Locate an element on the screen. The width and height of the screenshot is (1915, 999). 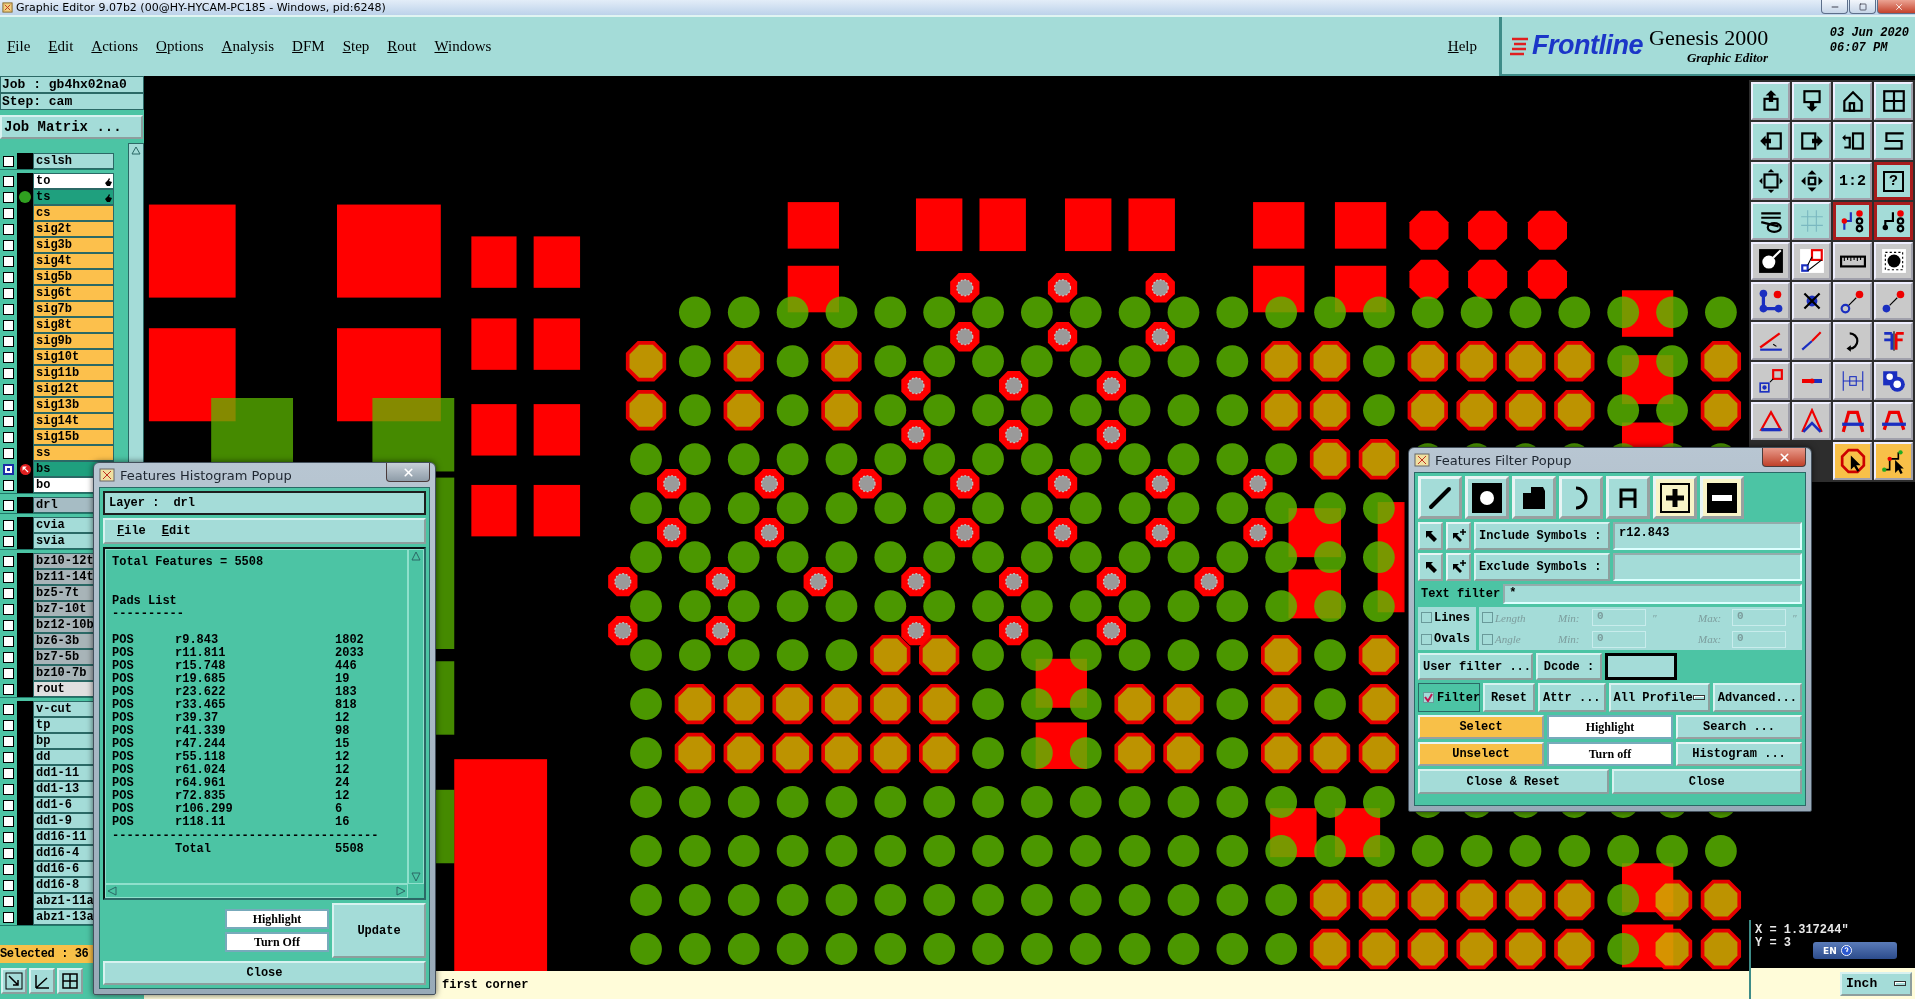
symbol-name: r72.835 is located at coordinates (201, 796).